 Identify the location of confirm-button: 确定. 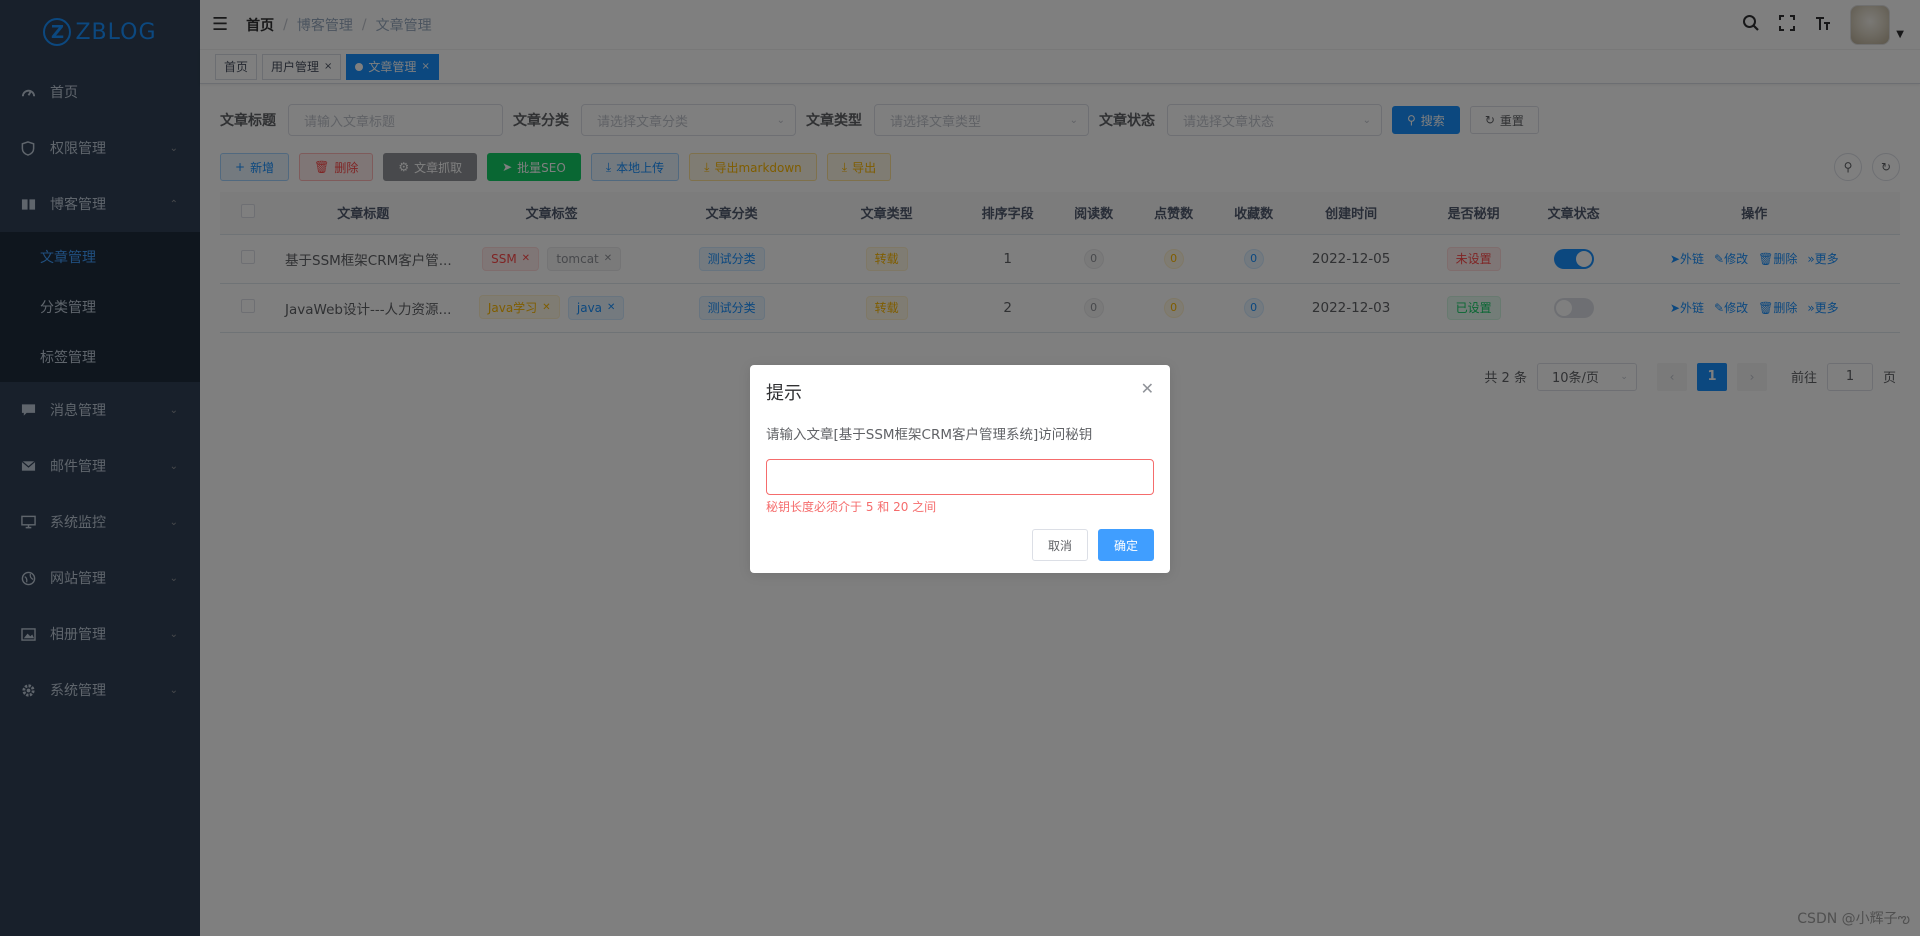
(1125, 545).